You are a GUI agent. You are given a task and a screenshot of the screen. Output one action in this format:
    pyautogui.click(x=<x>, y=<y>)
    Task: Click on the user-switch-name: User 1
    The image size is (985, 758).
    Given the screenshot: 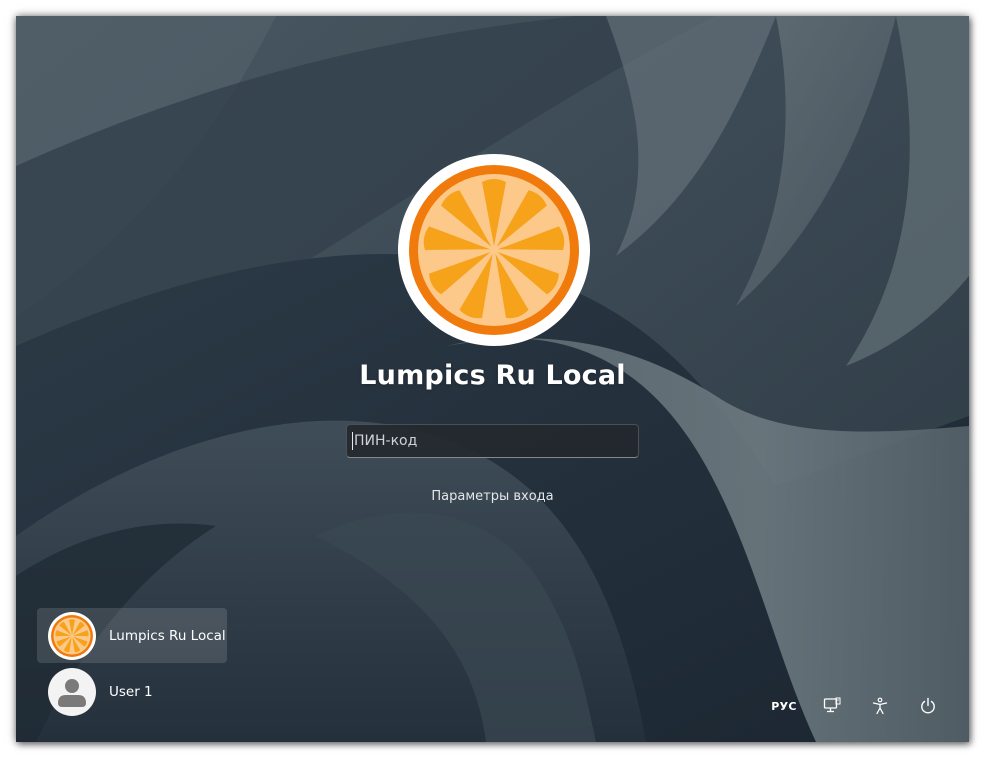 What is the action you would take?
    pyautogui.click(x=131, y=691)
    